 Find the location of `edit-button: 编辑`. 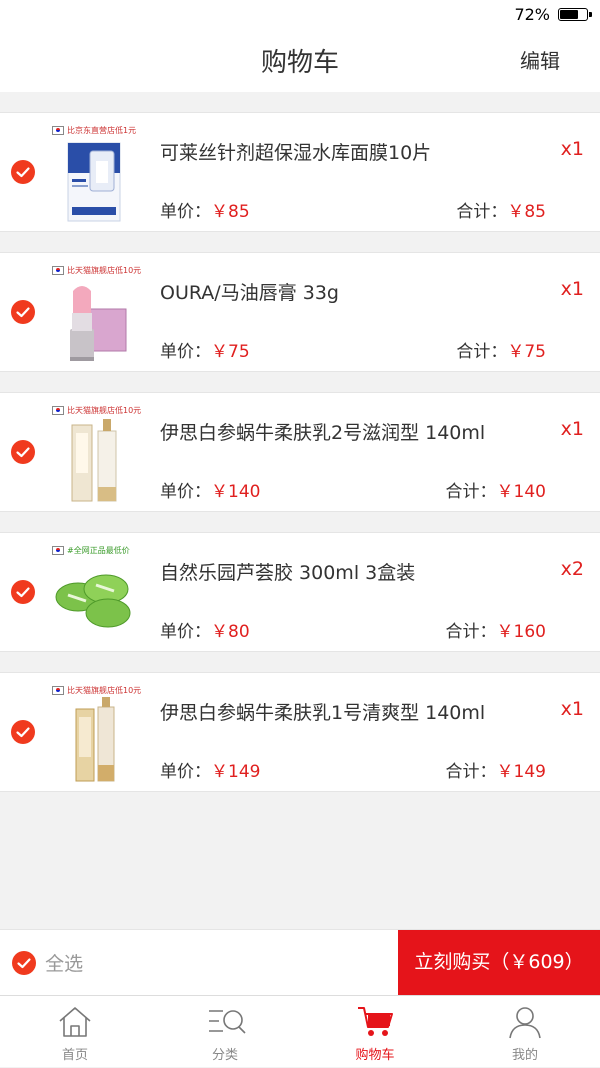

edit-button: 编辑 is located at coordinates (540, 59).